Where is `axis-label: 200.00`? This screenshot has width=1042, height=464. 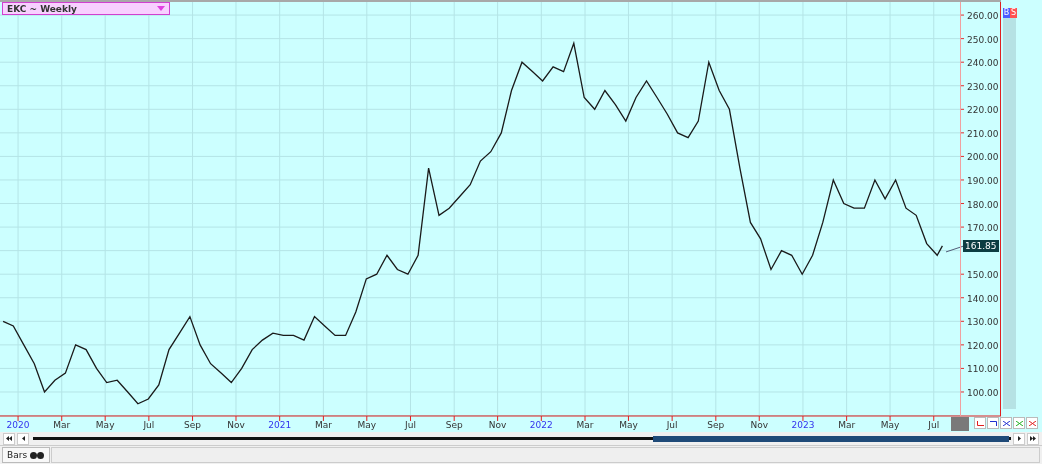
axis-label: 200.00 is located at coordinates (983, 157).